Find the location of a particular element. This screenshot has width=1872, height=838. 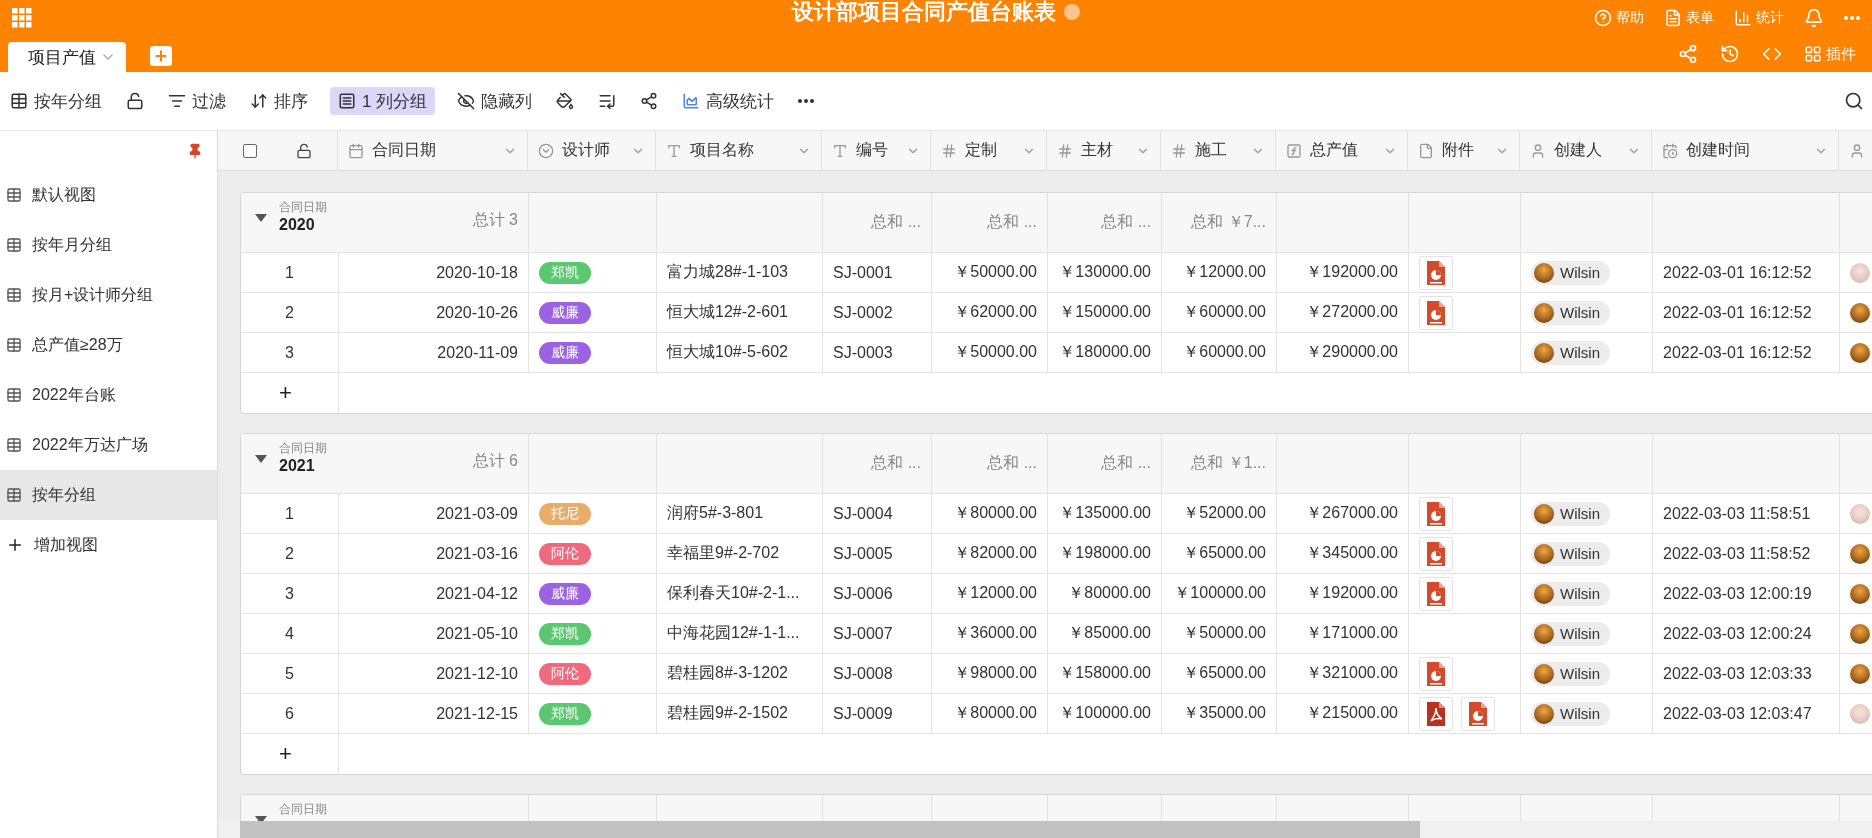

column-header: 创建人 is located at coordinates (1586, 150).